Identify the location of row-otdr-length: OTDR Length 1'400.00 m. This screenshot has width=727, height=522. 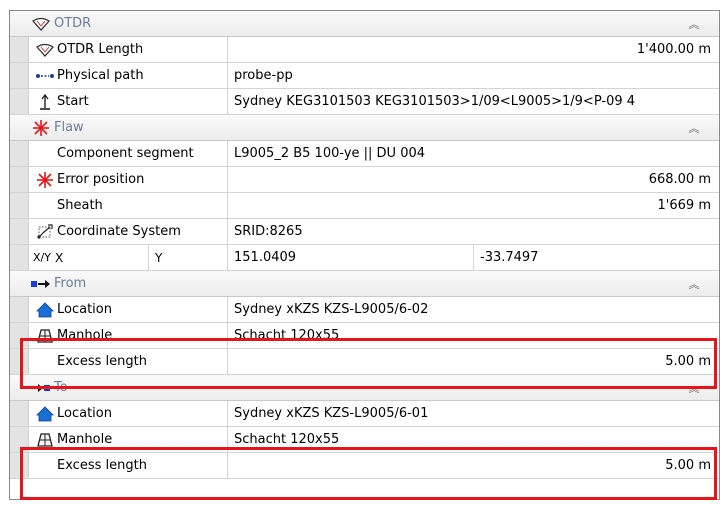
(364, 50).